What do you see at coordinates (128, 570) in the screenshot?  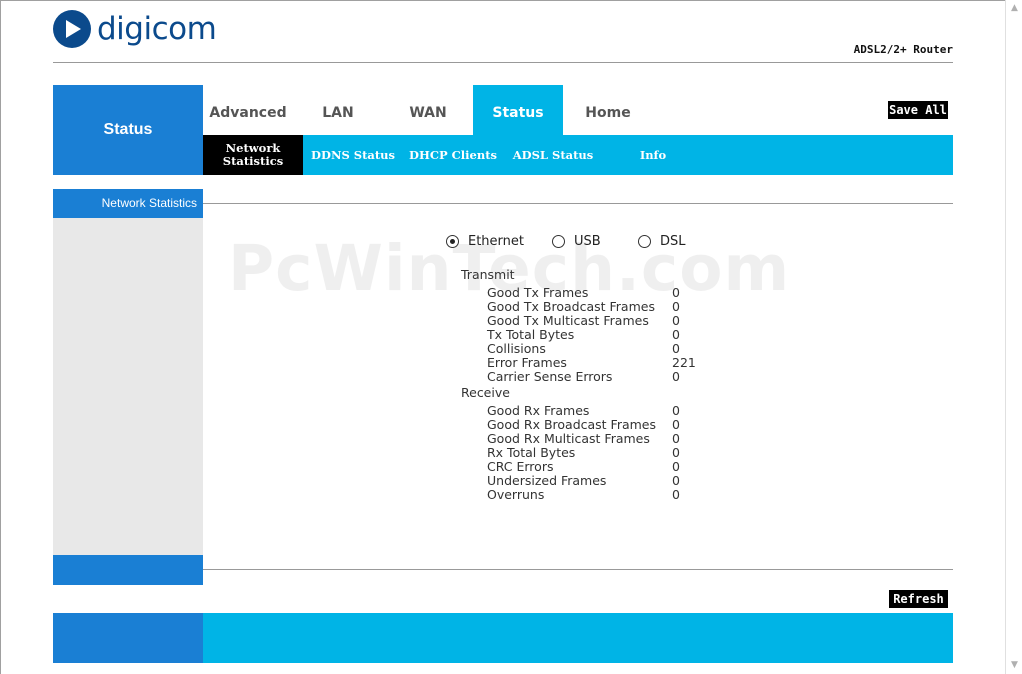 I see `sidebar-footer` at bounding box center [128, 570].